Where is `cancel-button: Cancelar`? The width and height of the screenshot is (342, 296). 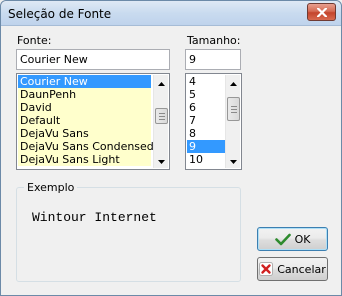 cancel-button: Cancelar is located at coordinates (292, 269).